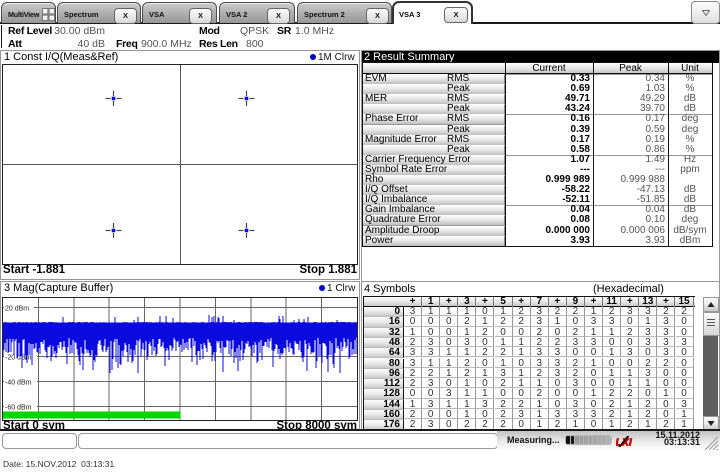  What do you see at coordinates (17, 309) in the screenshot?
I see `svg-text: 20 dBm` at bounding box center [17, 309].